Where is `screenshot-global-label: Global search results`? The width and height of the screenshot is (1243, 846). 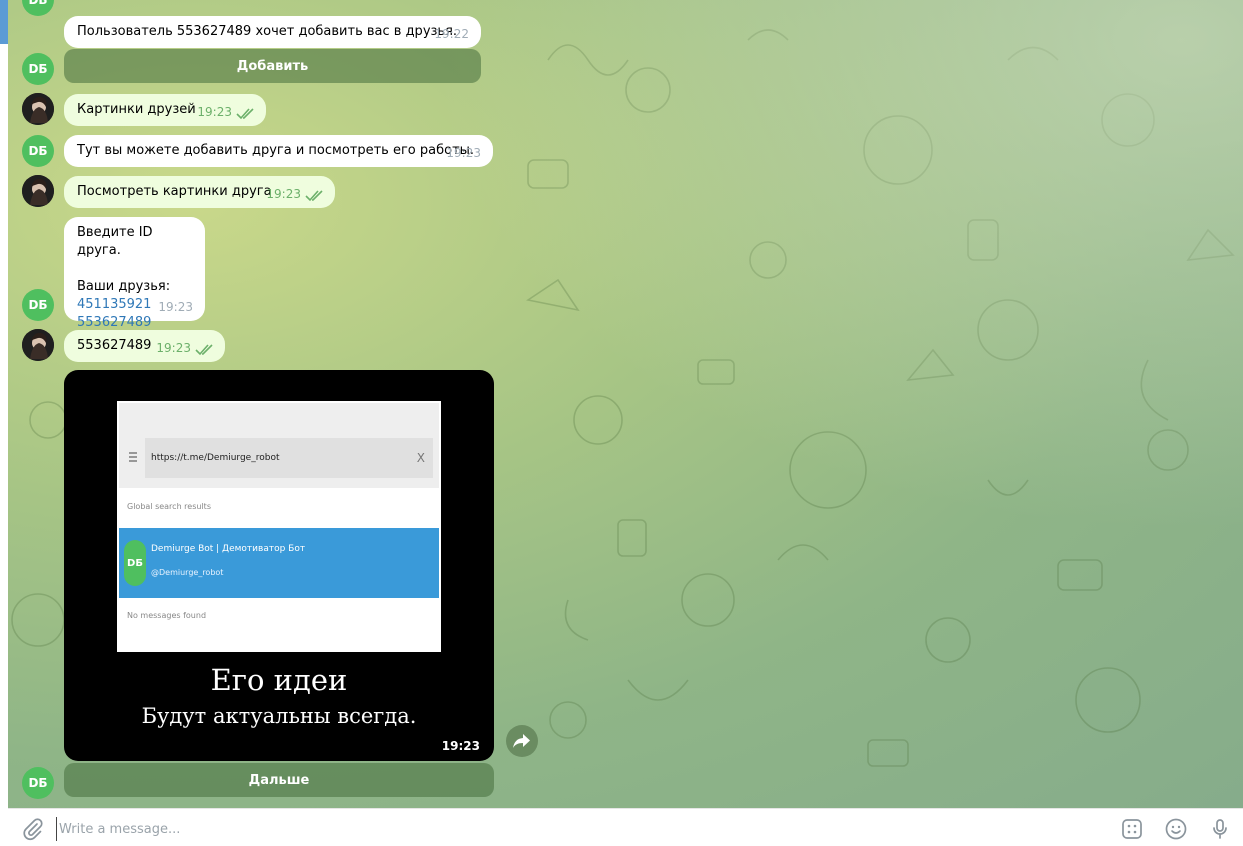 screenshot-global-label: Global search results is located at coordinates (169, 506).